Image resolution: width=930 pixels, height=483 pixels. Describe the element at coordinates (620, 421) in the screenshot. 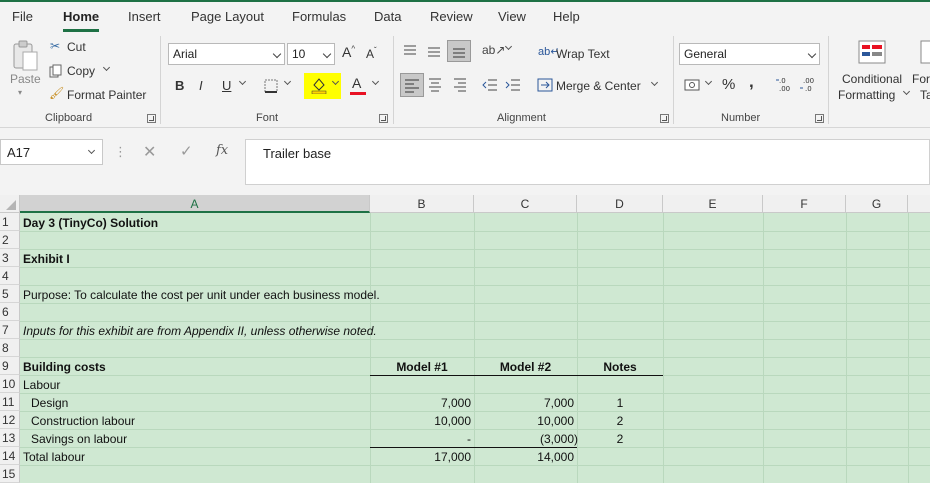

I see `cell-d12: 2` at that location.